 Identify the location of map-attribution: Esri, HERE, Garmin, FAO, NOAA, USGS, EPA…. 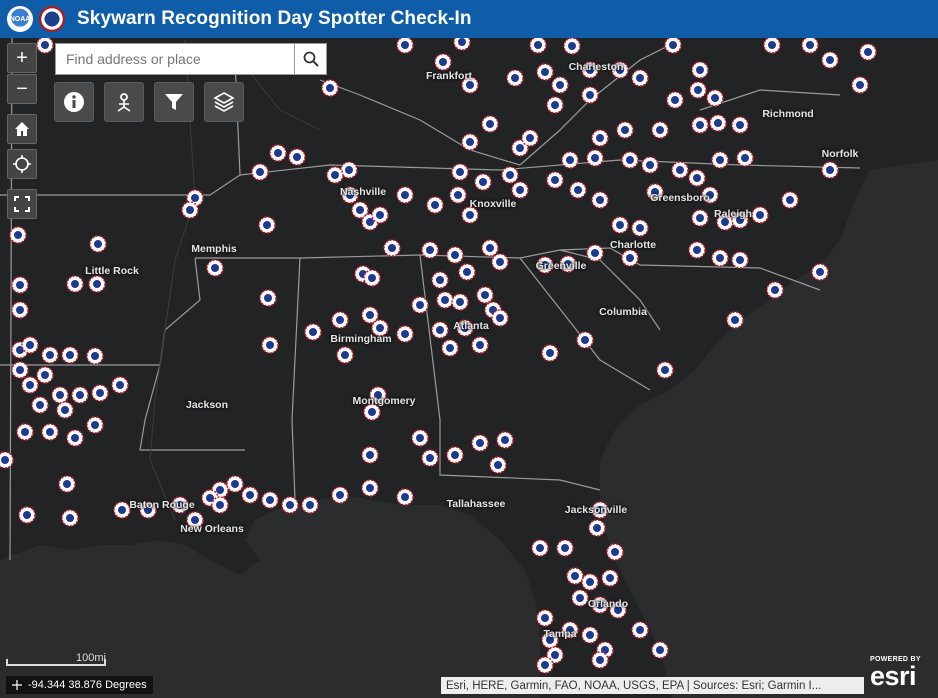
(652, 685).